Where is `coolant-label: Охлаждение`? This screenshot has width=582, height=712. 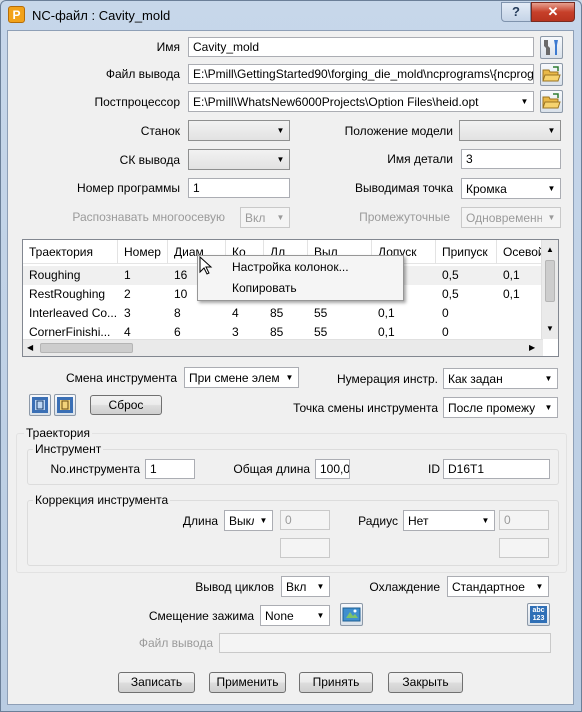
coolant-label: Охлаждение is located at coordinates (404, 587).